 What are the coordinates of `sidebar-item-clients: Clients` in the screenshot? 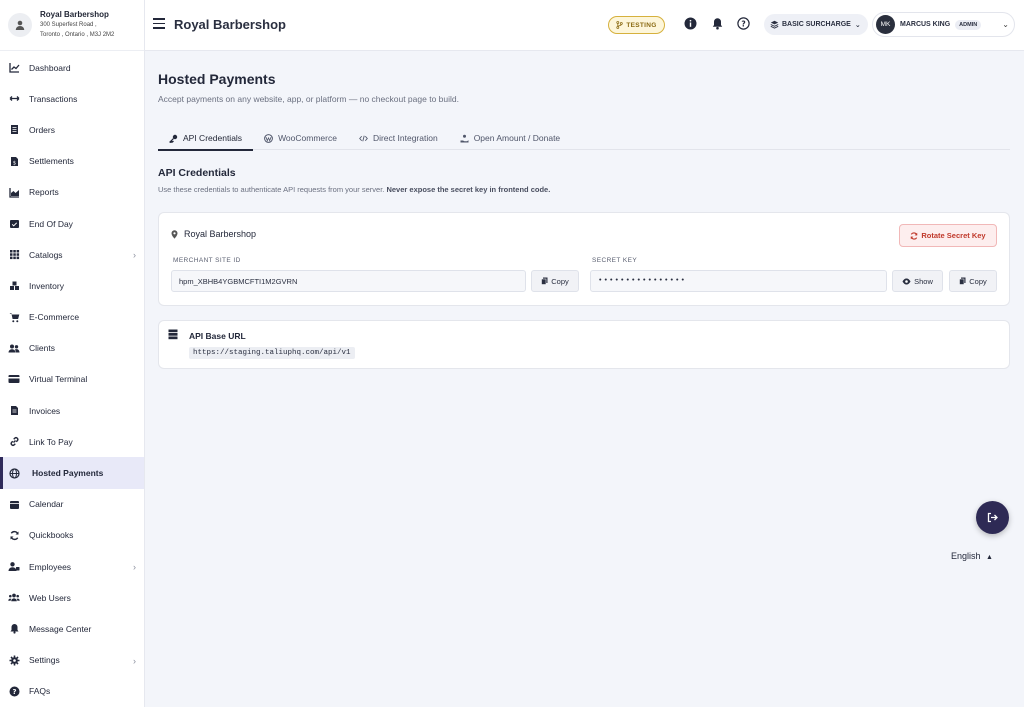 It's located at (72, 348).